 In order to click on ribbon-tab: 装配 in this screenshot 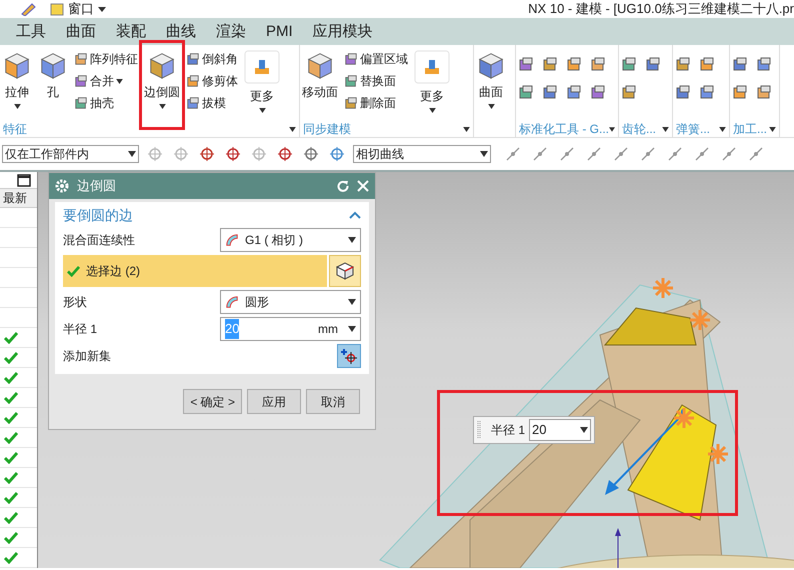, I will do `click(131, 31)`.